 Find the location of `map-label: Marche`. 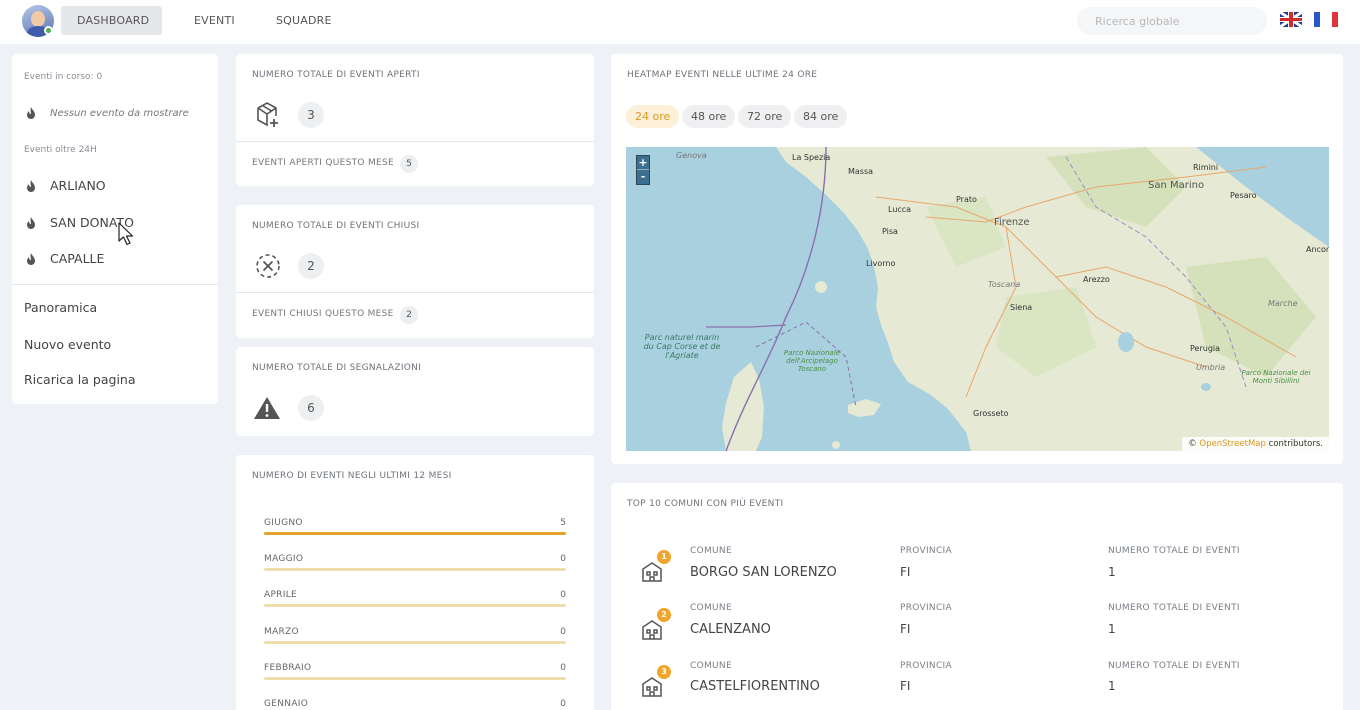

map-label: Marche is located at coordinates (1283, 303).